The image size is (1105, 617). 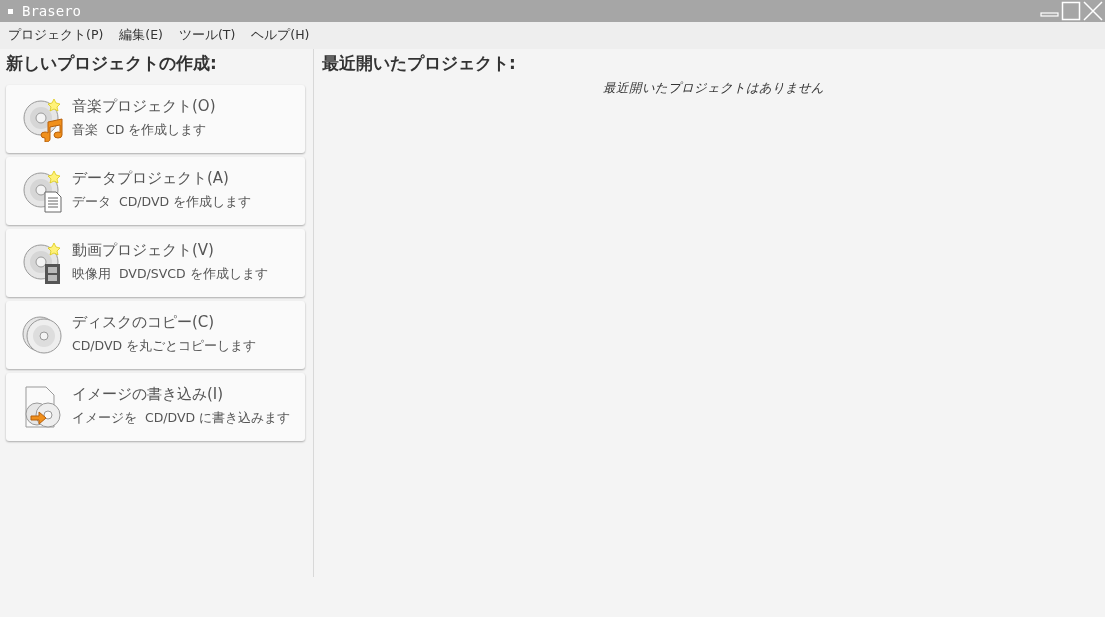 I want to click on project-card: 動画プロジェクト(V) 映像用 DVD/SVCD を作成します, so click(x=155, y=262).